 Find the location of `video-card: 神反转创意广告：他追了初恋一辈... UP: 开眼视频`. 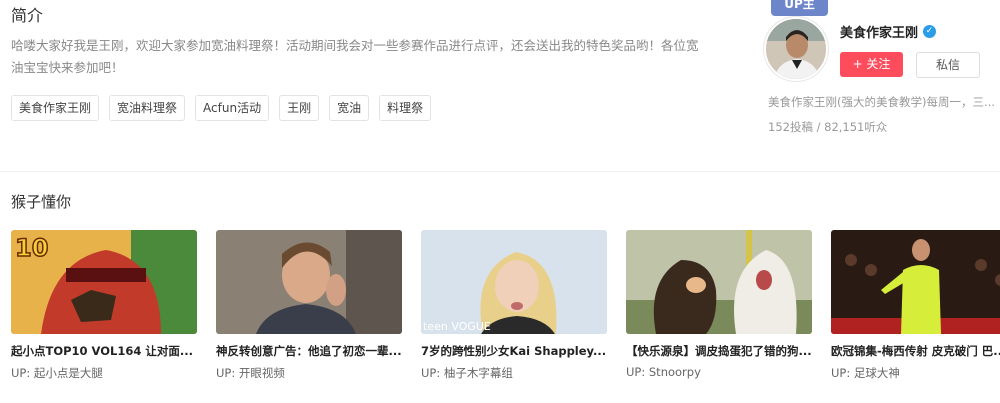

video-card: 神反转创意广告：他追了初恋一辈... UP: 开眼视频 is located at coordinates (309, 305).